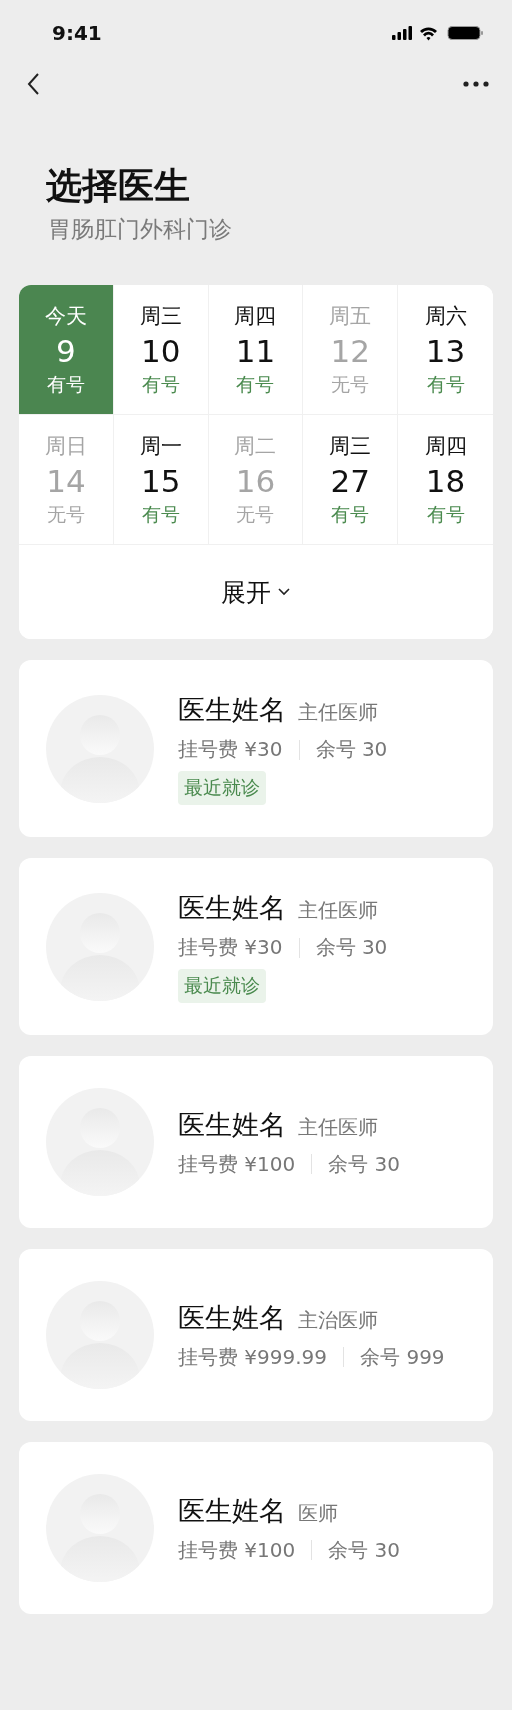  Describe the element at coordinates (253, 1357) in the screenshot. I see `registration-fee: 挂号费 ¥999.99` at that location.